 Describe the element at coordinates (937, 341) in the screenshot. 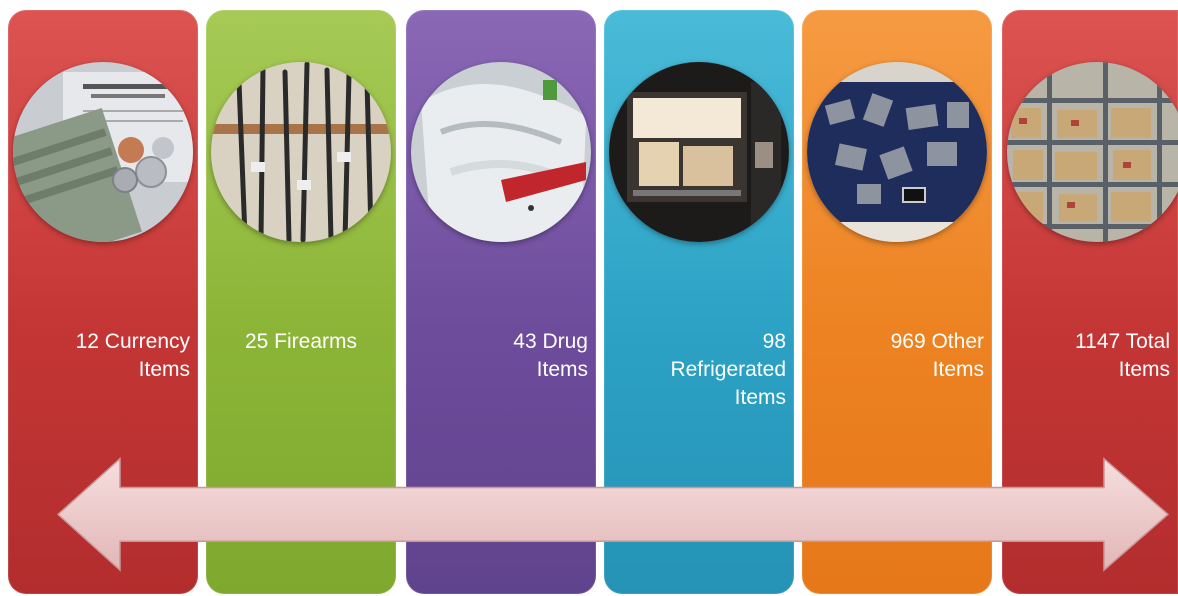

I see `panel-label-line: 969 Other` at that location.